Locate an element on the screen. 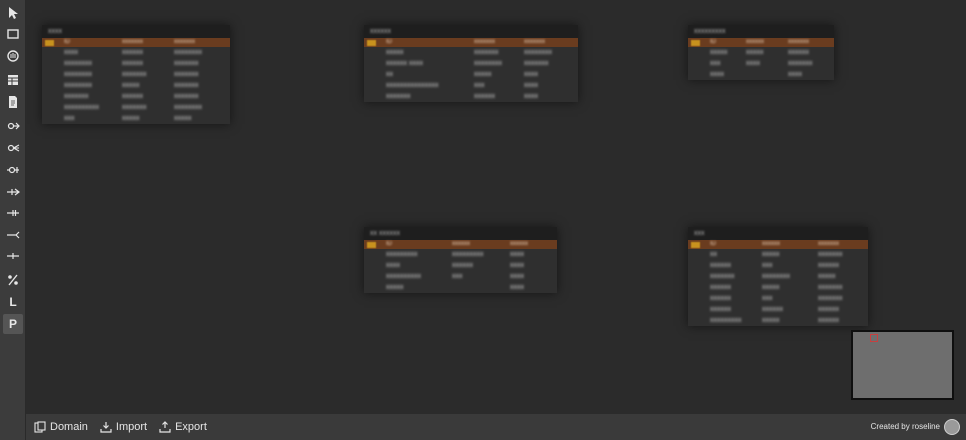 This screenshot has height=440, width=966. table-row: xxxxxx xxx xxxxxx is located at coordinates (778, 265).